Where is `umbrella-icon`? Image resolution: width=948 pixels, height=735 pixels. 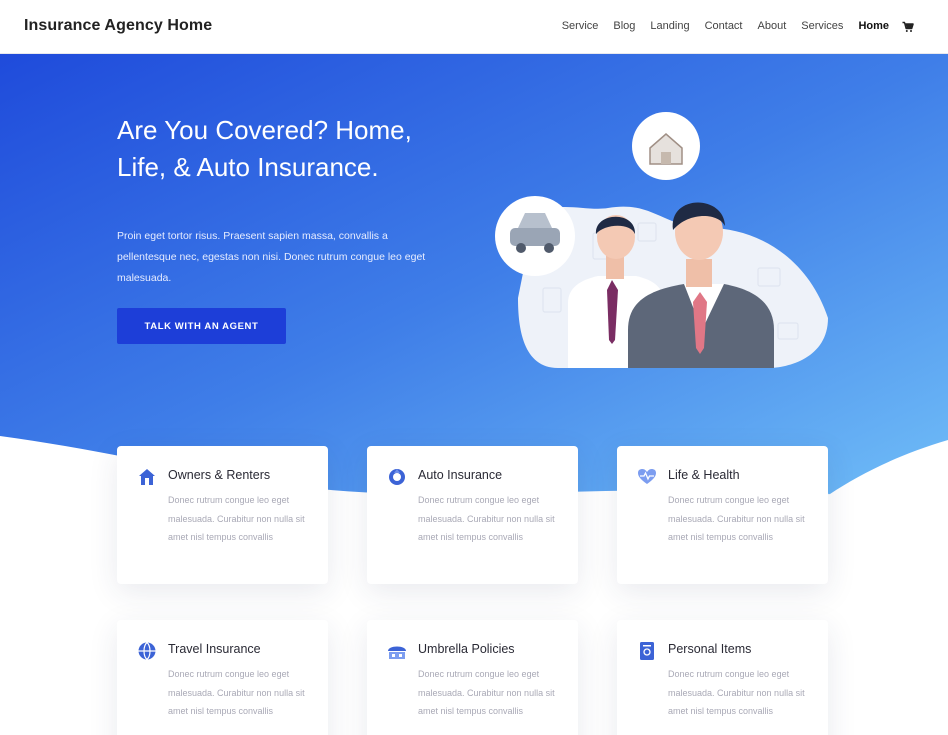 umbrella-icon is located at coordinates (397, 651).